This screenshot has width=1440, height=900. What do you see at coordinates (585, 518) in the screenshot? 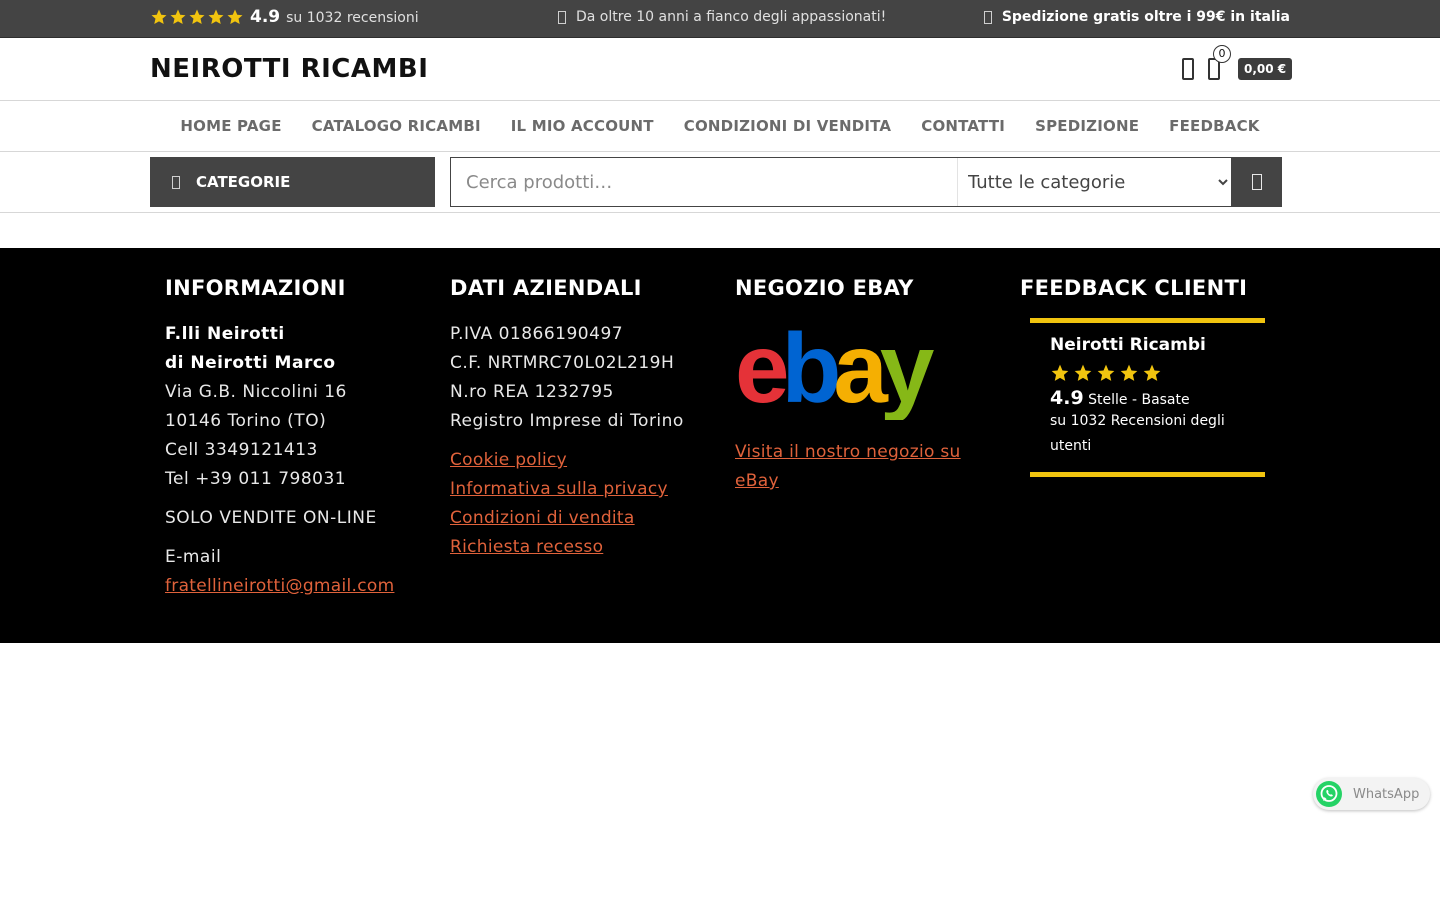
I see `terms-link: Condizioni di vendita` at bounding box center [585, 518].